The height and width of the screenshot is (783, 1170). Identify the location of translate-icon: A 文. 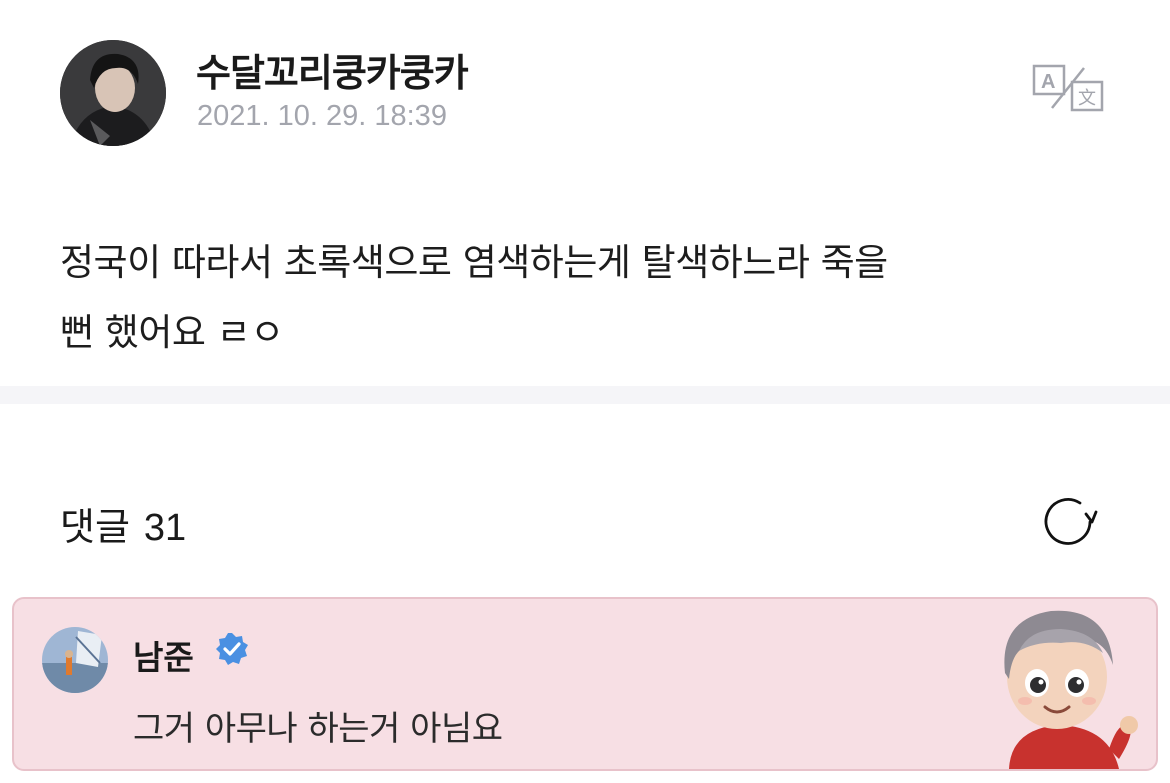
(1068, 88).